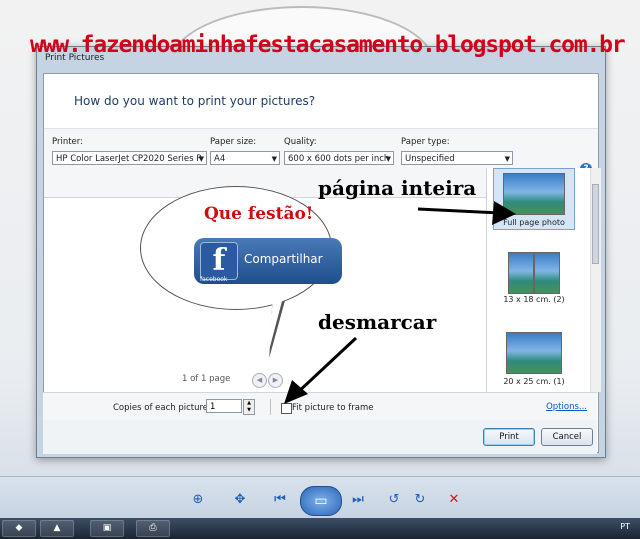 The height and width of the screenshot is (539, 640). Describe the element at coordinates (625, 526) in the screenshot. I see `language-indicator: PT` at that location.